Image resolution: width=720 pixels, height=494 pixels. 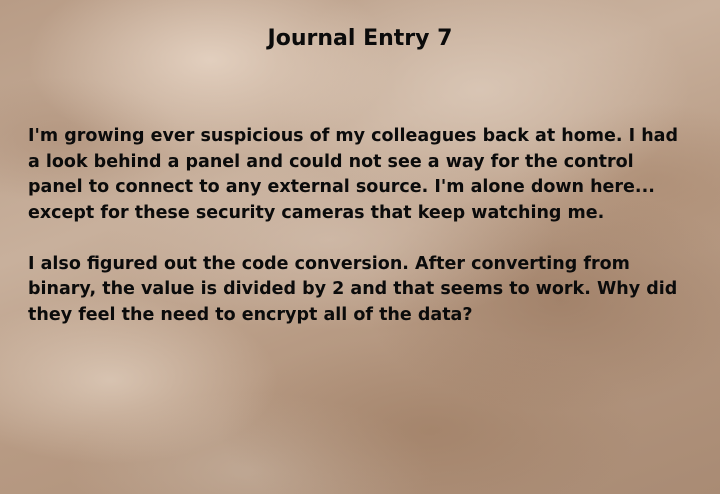 What do you see at coordinates (360, 38) in the screenshot?
I see `journal-title: Journal Entry 7` at bounding box center [360, 38].